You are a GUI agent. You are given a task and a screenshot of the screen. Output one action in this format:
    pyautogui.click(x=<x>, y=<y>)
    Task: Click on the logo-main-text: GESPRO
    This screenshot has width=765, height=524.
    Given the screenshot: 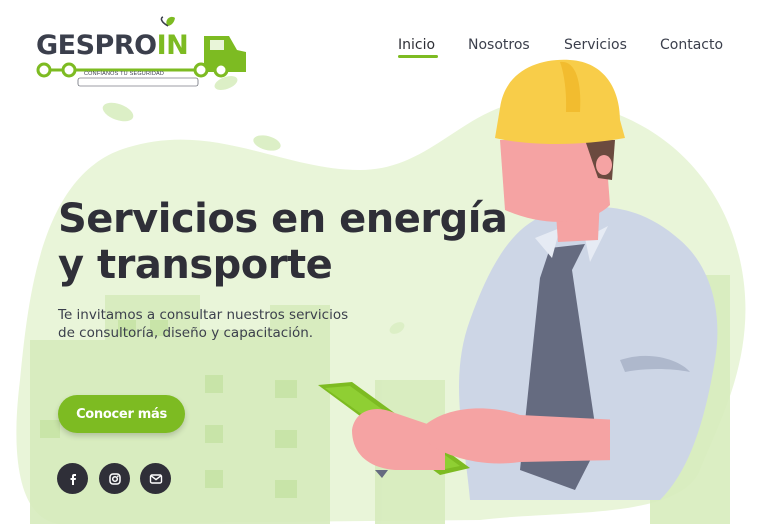 What is the action you would take?
    pyautogui.click(x=96, y=45)
    